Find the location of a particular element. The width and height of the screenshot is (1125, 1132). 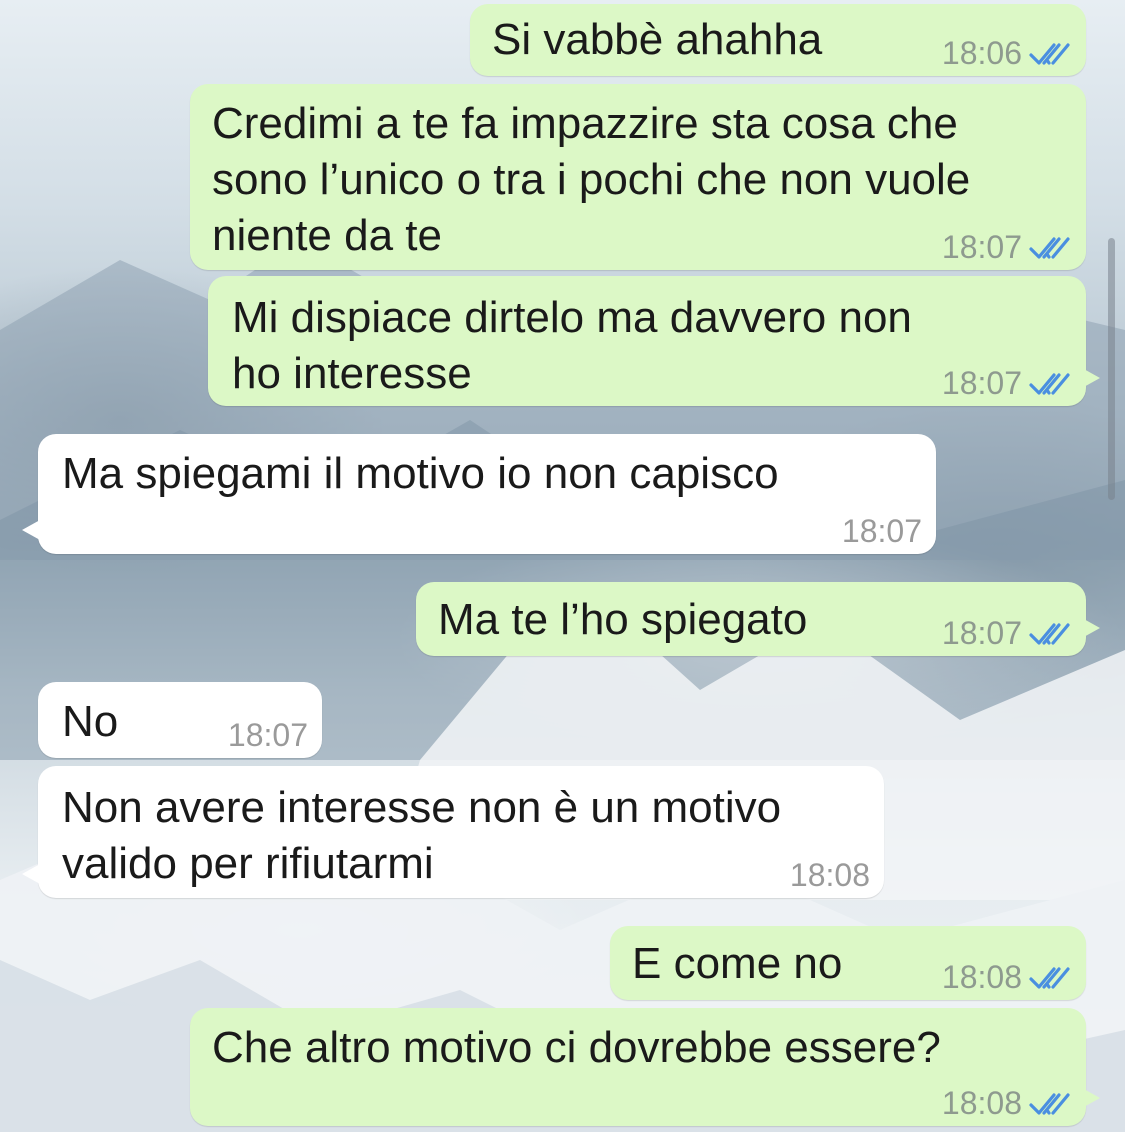

outgoing-message: Si vabbè ahahha 18:06 is located at coordinates (778, 40).